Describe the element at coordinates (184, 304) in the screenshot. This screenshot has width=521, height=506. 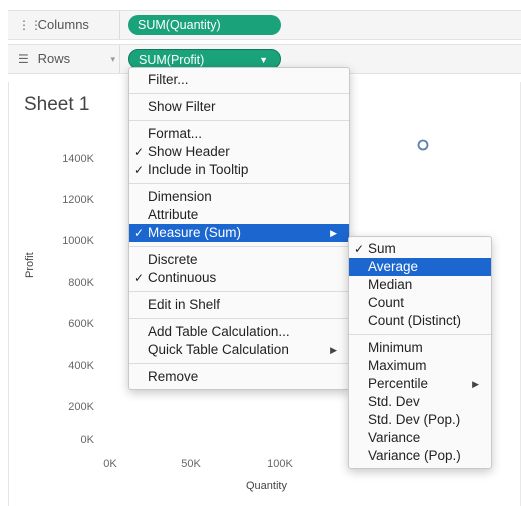
I see `menu-item-label: Edit in Shelf` at that location.